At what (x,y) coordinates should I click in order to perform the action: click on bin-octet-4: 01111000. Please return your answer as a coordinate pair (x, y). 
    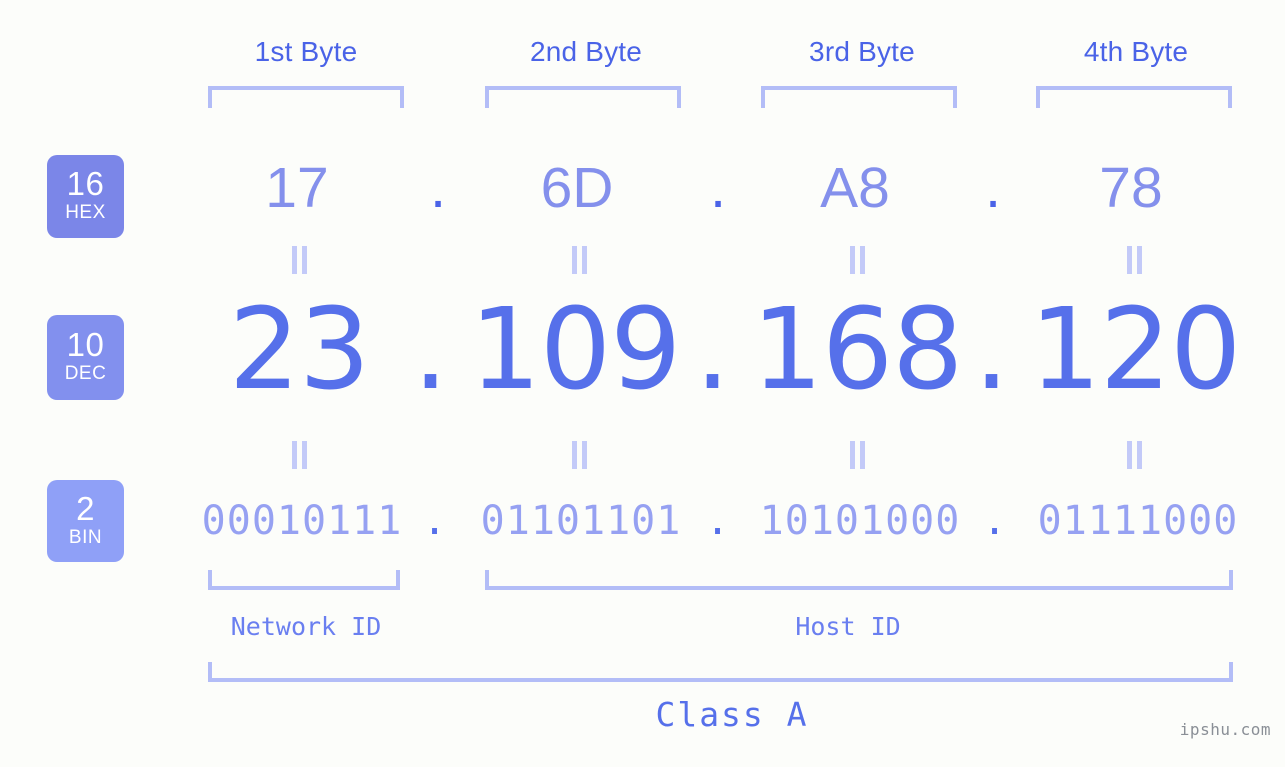
    Looking at the image, I should click on (1138, 521).